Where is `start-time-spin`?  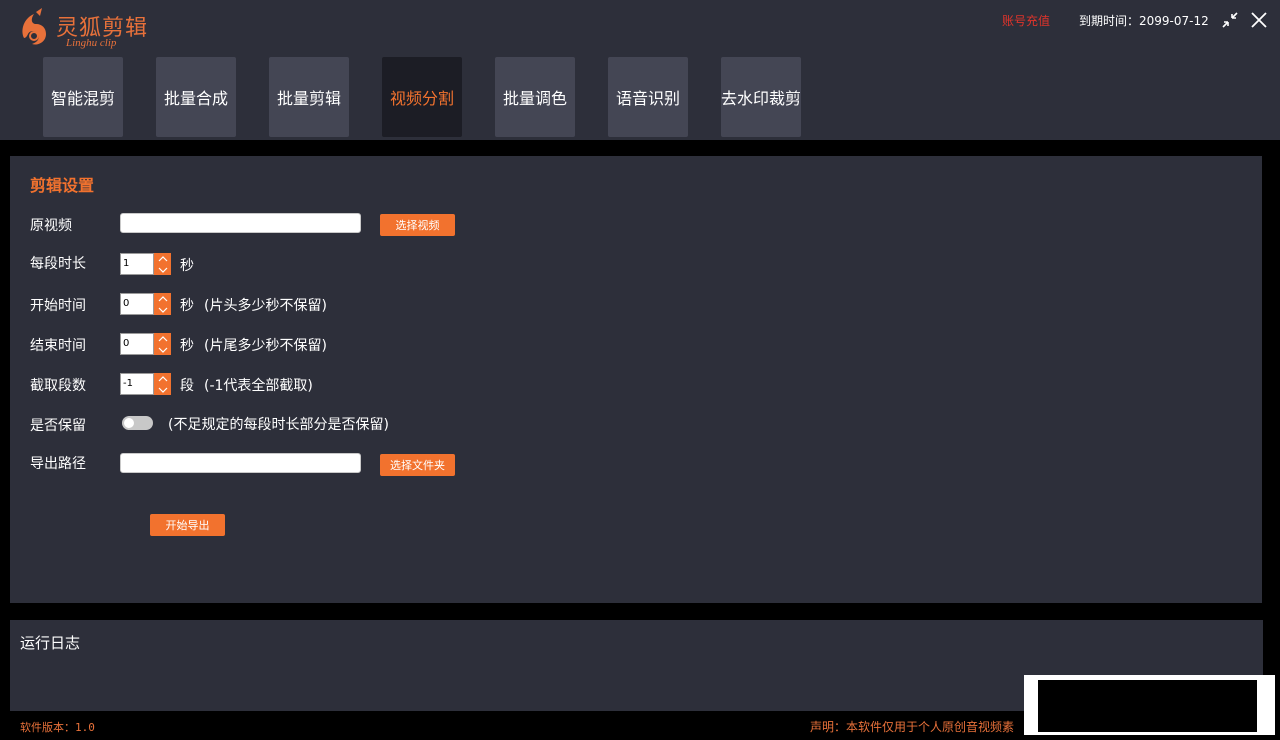
start-time-spin is located at coordinates (162, 304).